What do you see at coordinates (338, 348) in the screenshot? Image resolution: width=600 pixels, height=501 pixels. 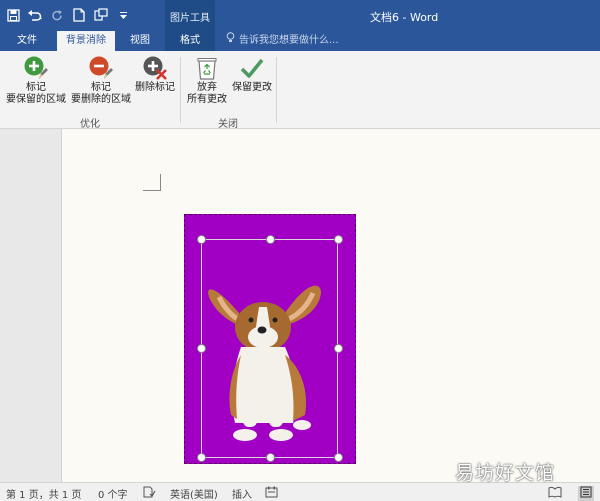 I see `resize-handle-right` at bounding box center [338, 348].